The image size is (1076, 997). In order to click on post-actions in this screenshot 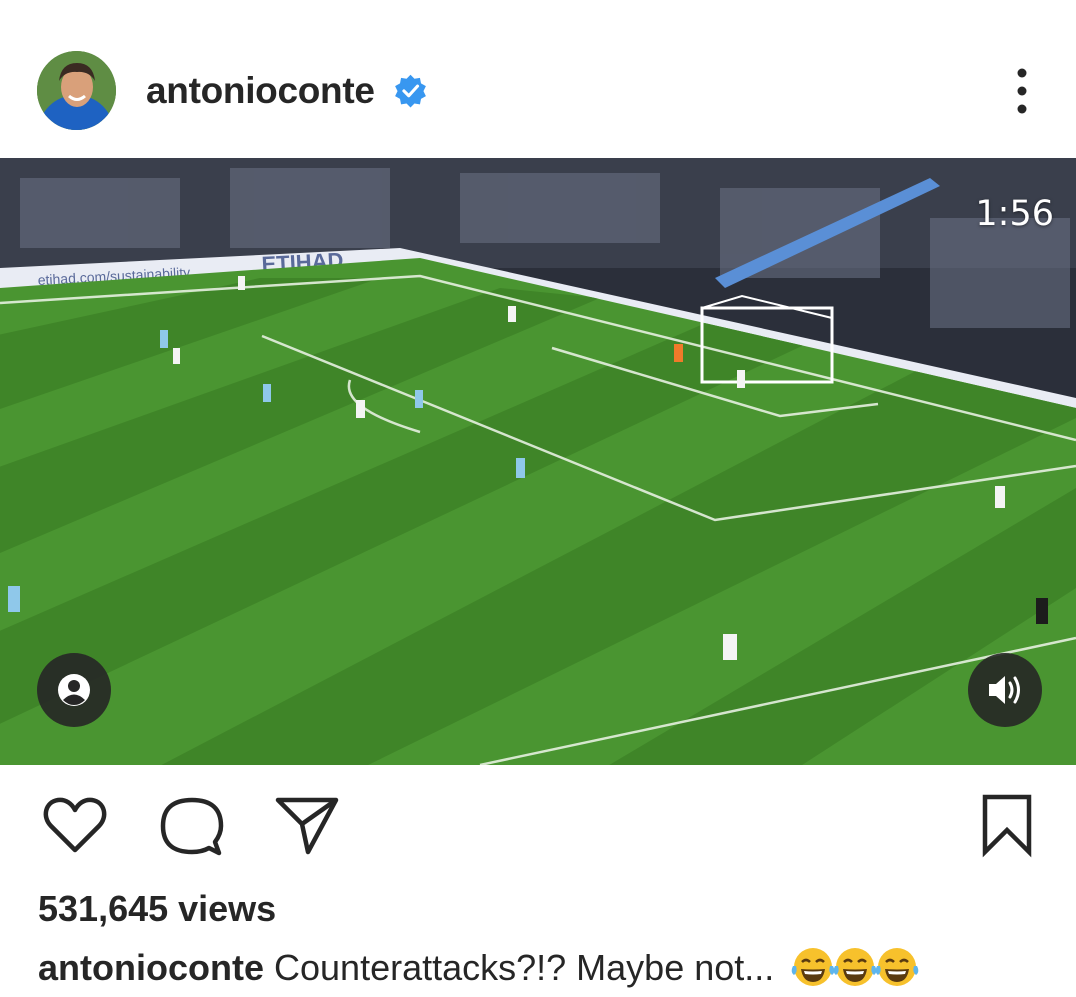, I will do `click(538, 825)`.